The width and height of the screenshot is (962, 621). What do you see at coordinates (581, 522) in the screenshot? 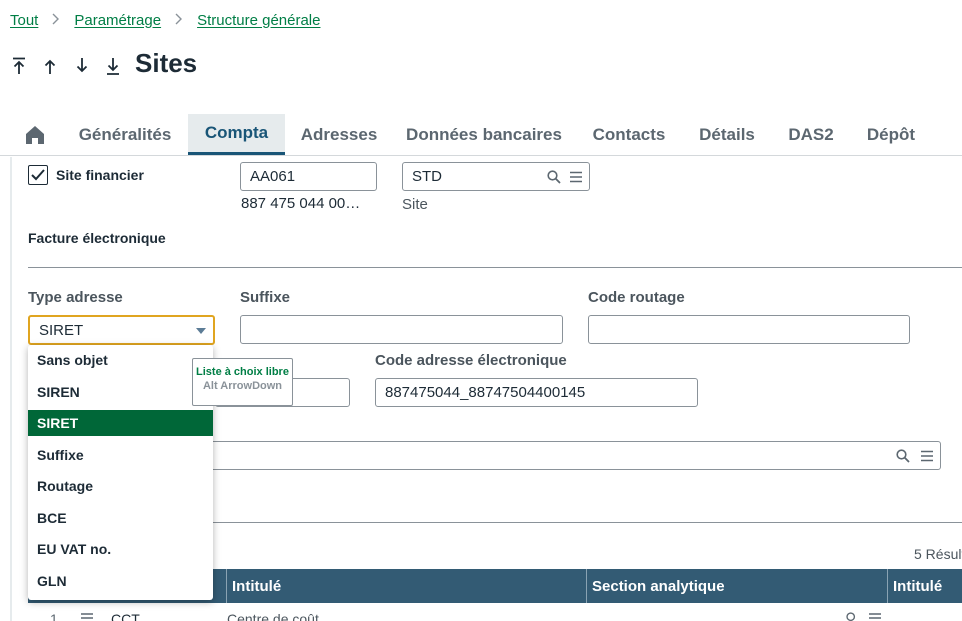
I see `table-section-divider` at bounding box center [581, 522].